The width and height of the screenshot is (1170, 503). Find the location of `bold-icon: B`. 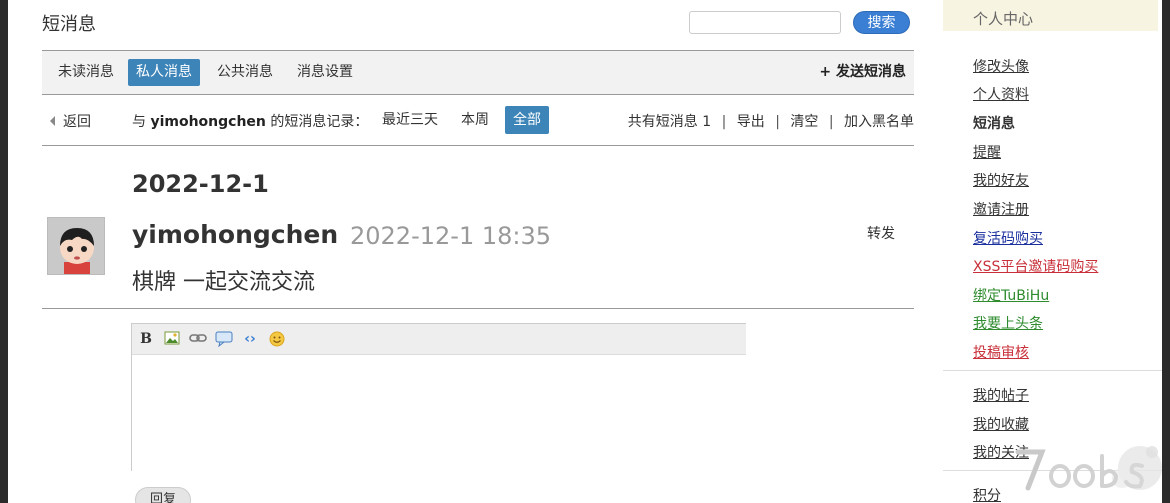

bold-icon: B is located at coordinates (146, 339).